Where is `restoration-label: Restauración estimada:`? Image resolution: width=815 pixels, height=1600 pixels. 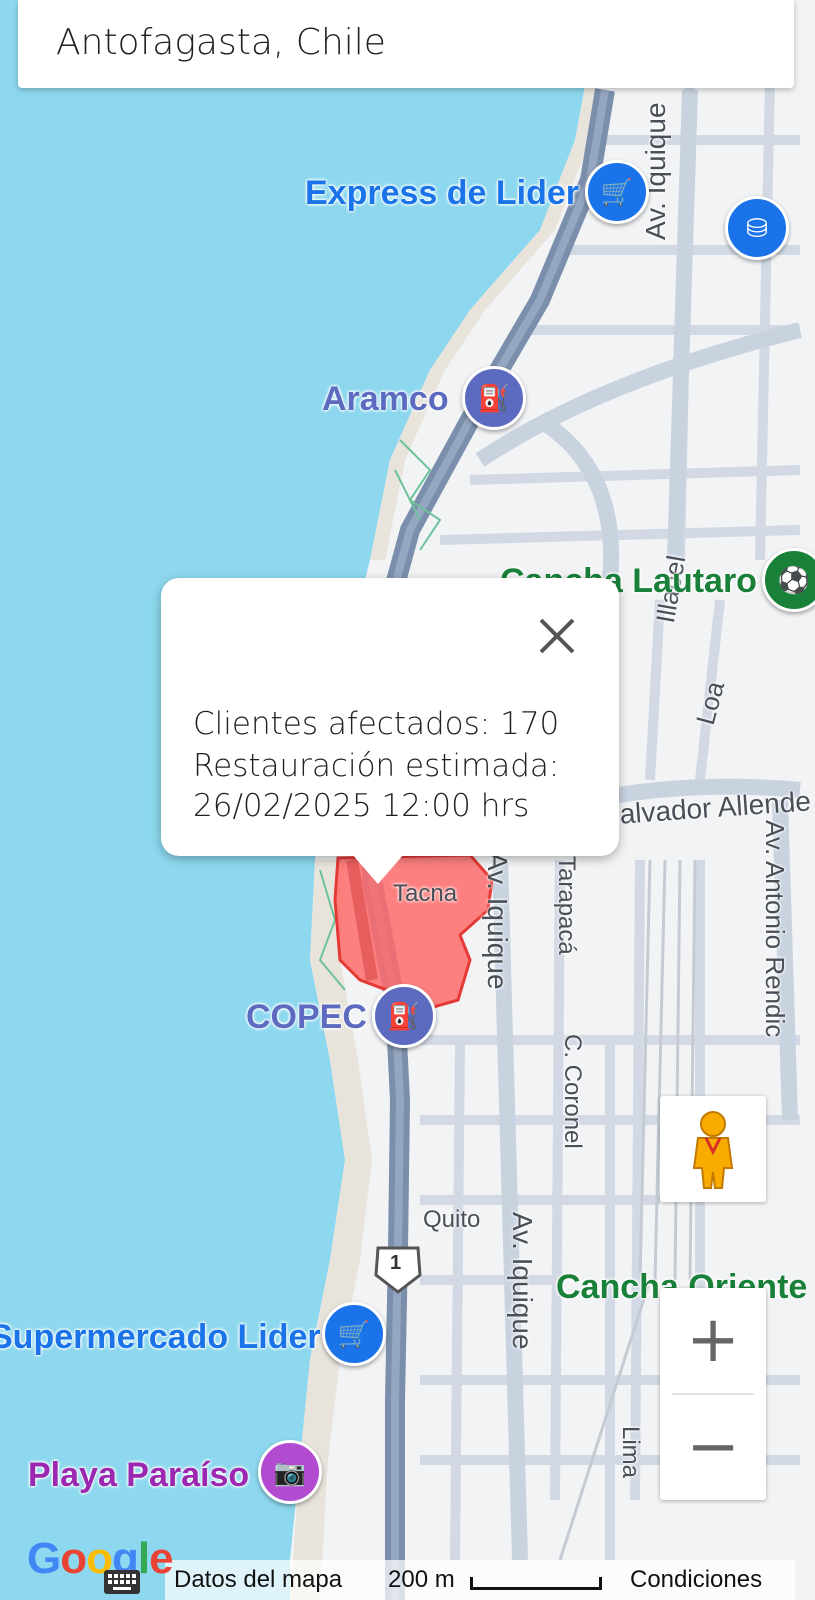 restoration-label: Restauración estimada: is located at coordinates (376, 766).